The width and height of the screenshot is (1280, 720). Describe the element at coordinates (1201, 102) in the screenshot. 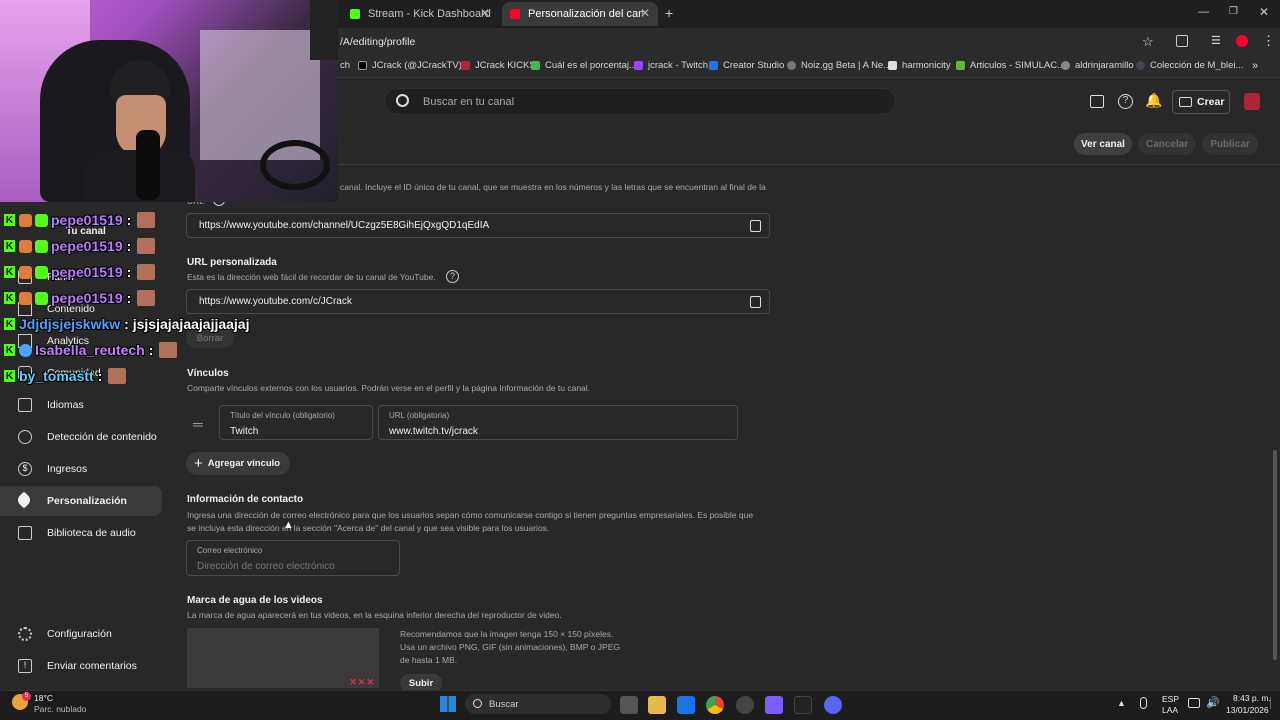

I see `create-button: Crear` at that location.